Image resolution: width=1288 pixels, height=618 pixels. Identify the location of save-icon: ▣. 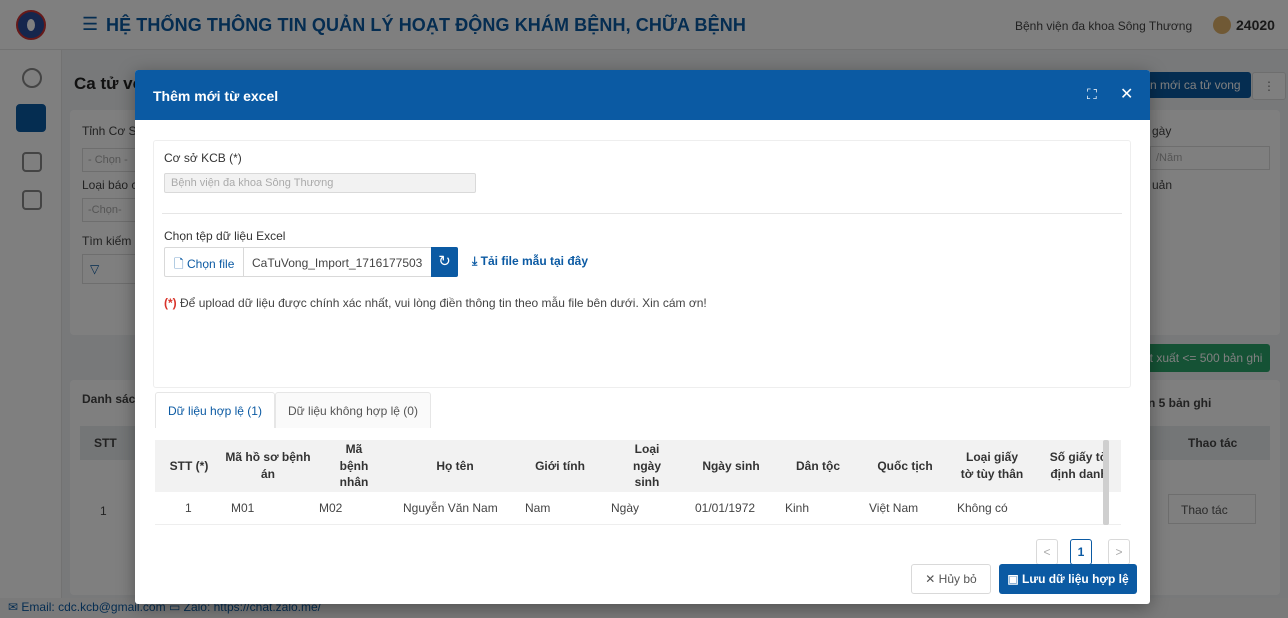
(1015, 579).